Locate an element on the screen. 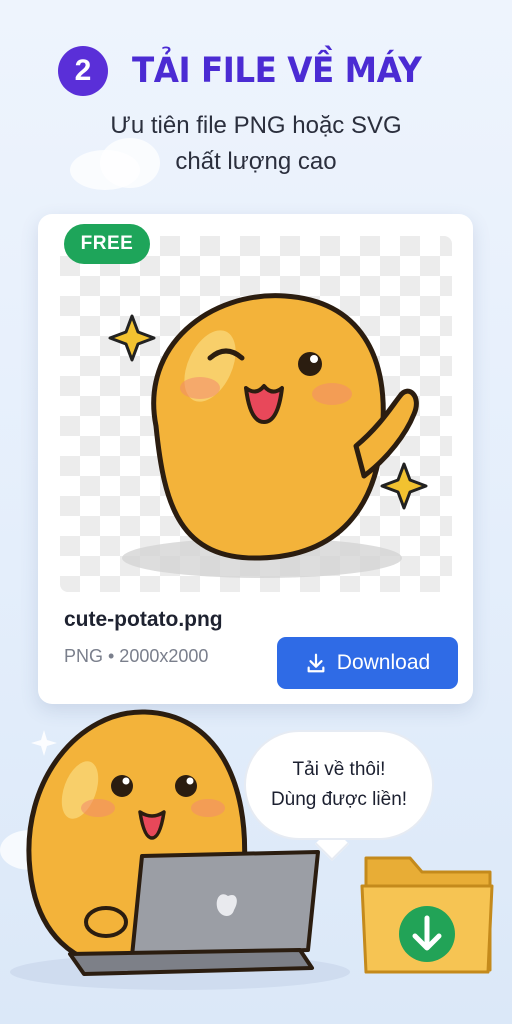 The width and height of the screenshot is (512, 1024). download-icon is located at coordinates (316, 663).